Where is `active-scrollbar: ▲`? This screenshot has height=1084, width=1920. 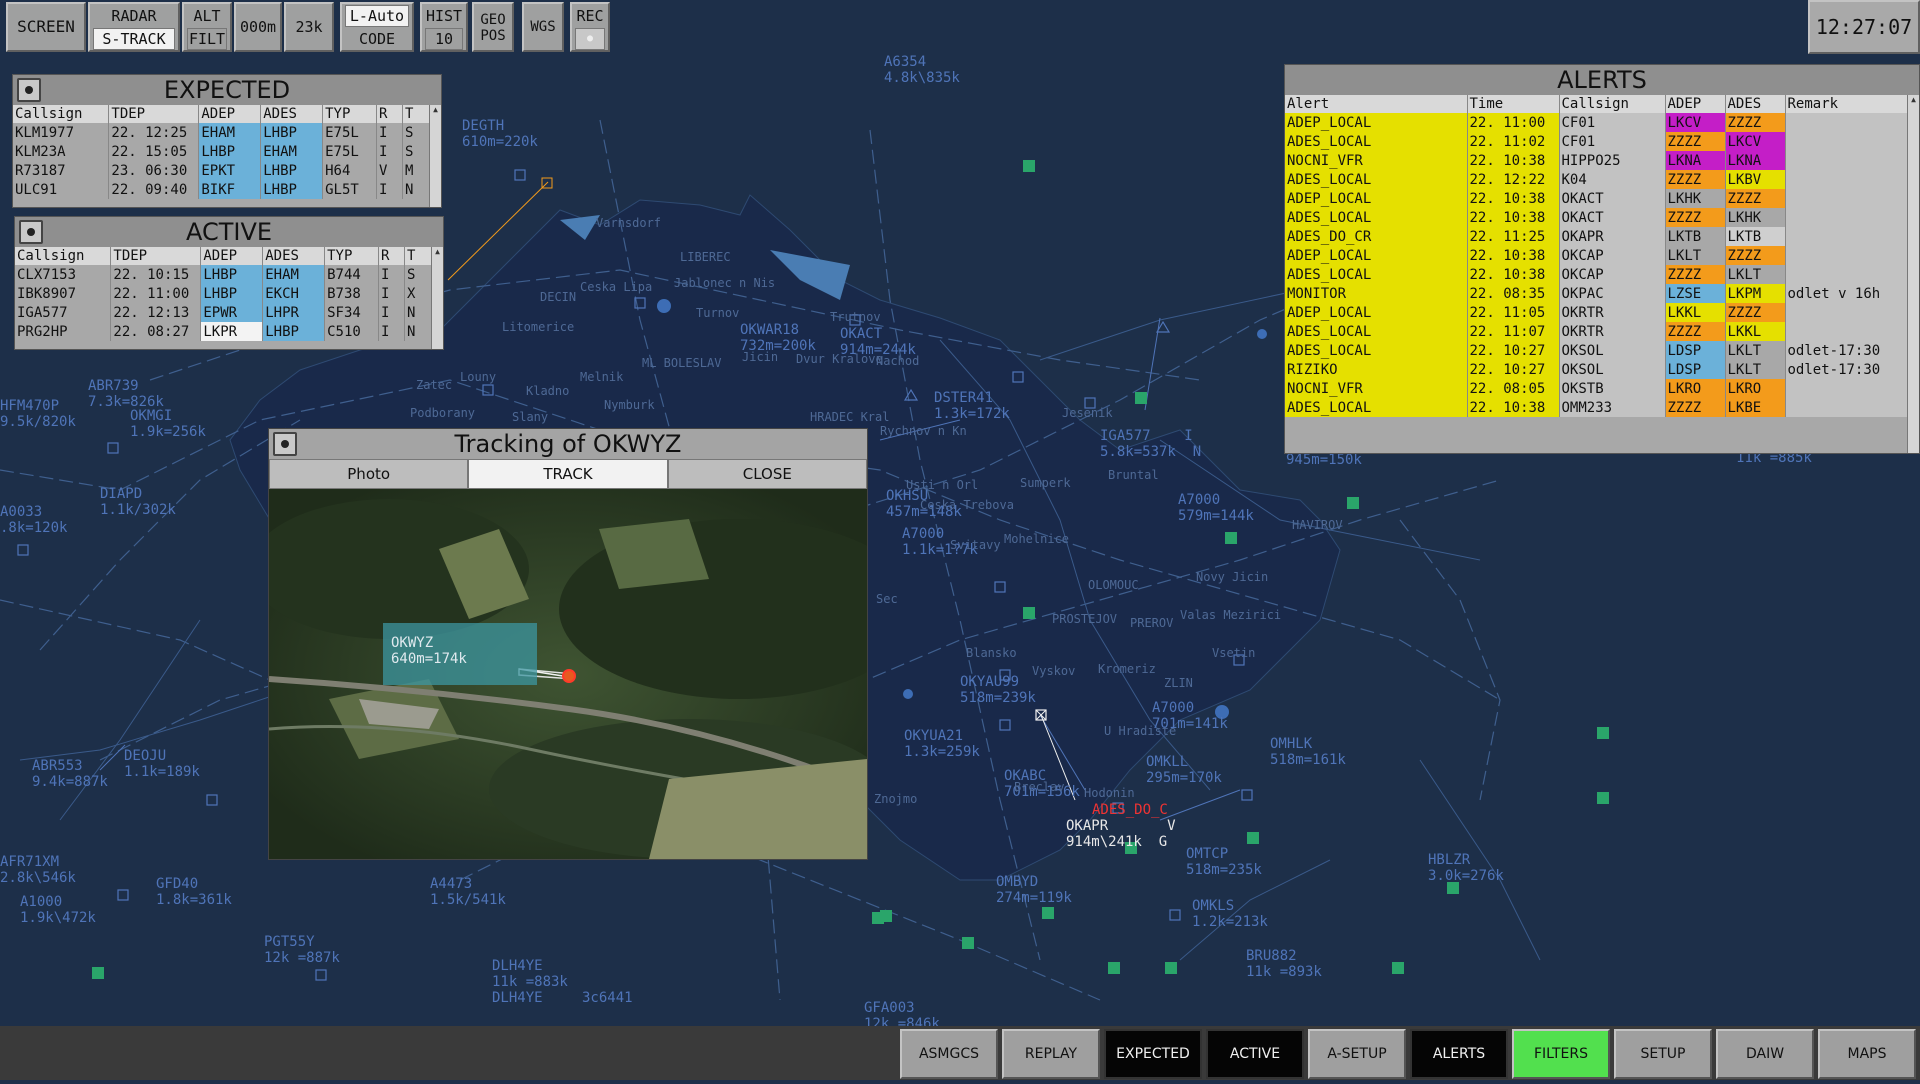
active-scrollbar: ▲ is located at coordinates (437, 298).